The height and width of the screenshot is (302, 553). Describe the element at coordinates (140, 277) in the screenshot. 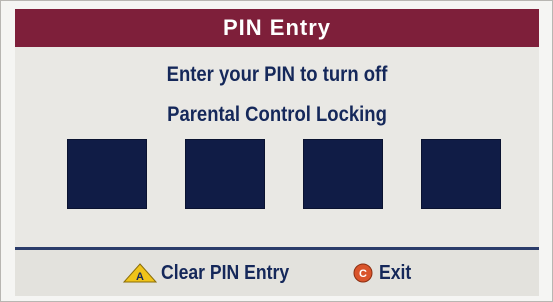

I see `a-key-letter: A` at that location.